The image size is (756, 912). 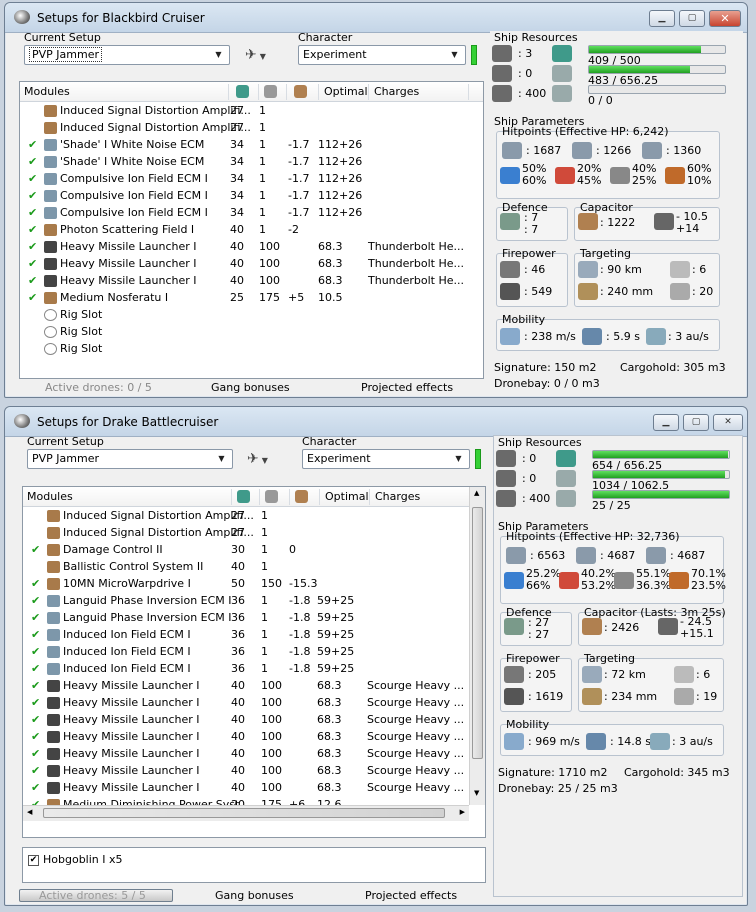 What do you see at coordinates (247, 566) in the screenshot?
I see `module-row: Ballistic Control System II 40 1` at bounding box center [247, 566].